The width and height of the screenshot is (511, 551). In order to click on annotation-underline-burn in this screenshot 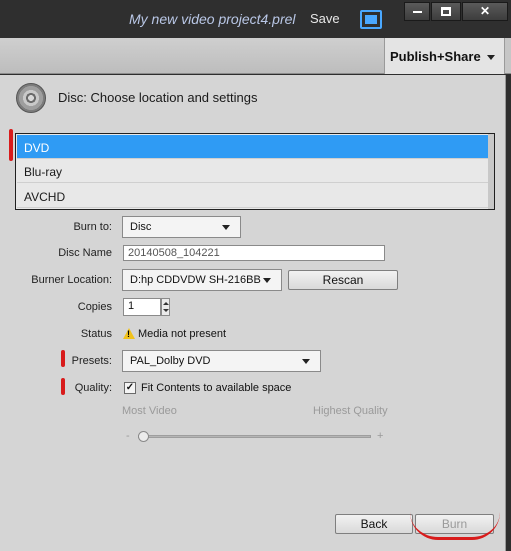, I will do `click(455, 526)`.